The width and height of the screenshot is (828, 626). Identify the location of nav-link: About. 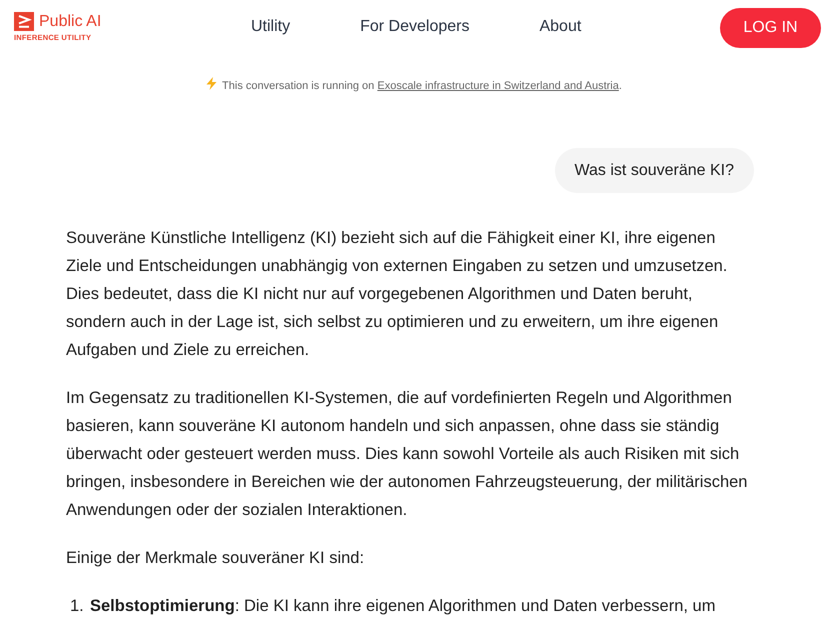
(560, 27).